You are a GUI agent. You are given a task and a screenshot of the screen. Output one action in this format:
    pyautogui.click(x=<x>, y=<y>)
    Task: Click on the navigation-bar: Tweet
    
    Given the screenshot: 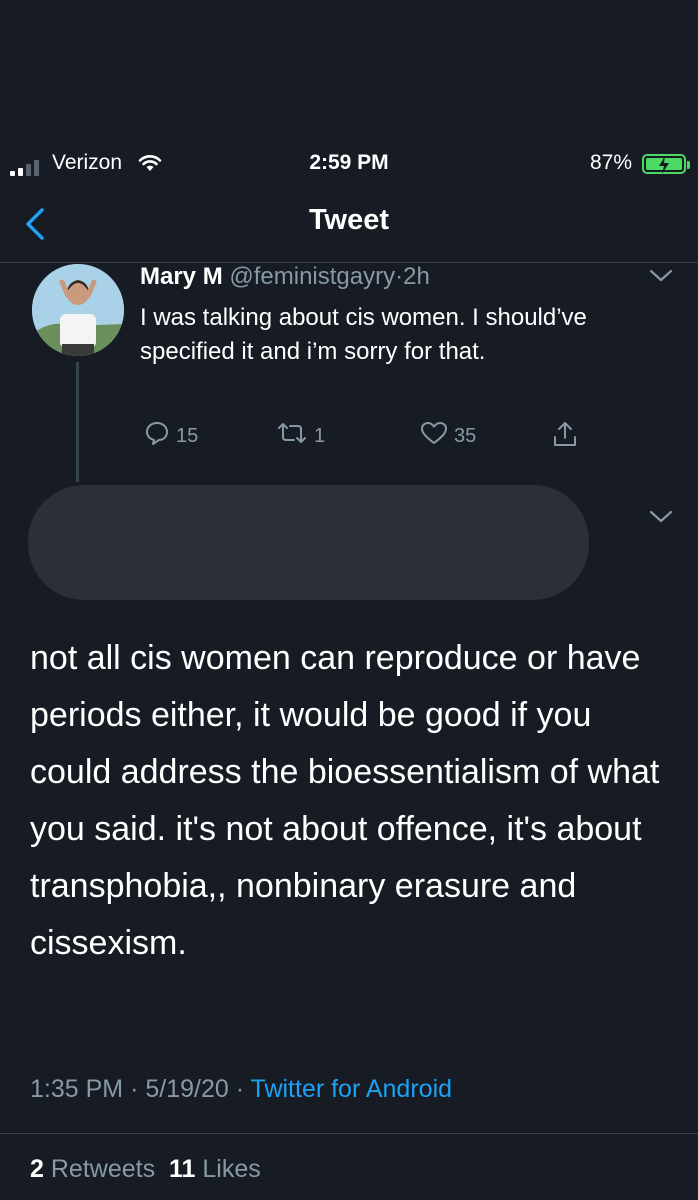 What is the action you would take?
    pyautogui.click(x=349, y=225)
    